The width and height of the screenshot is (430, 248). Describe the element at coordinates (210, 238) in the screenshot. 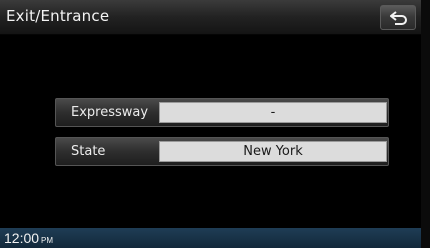

I see `status-bar: 12:00 PM` at that location.